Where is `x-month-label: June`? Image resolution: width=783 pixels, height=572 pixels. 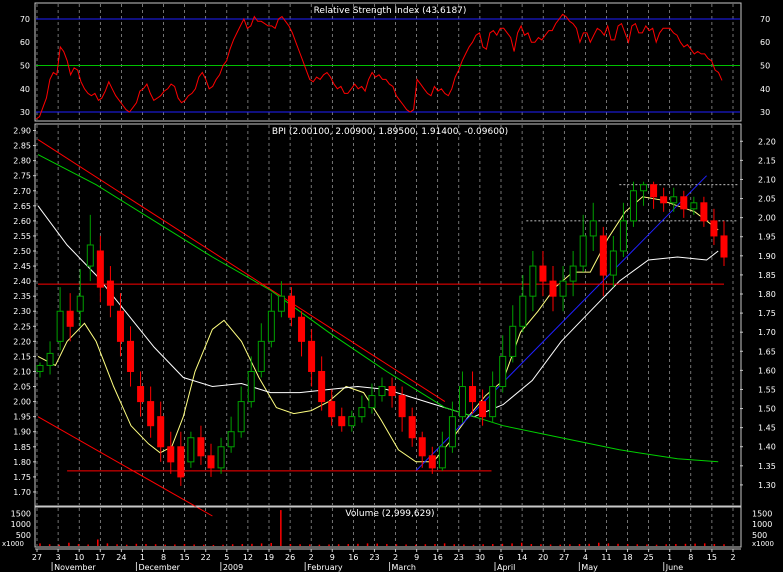
x-month-label: June is located at coordinates (674, 567).